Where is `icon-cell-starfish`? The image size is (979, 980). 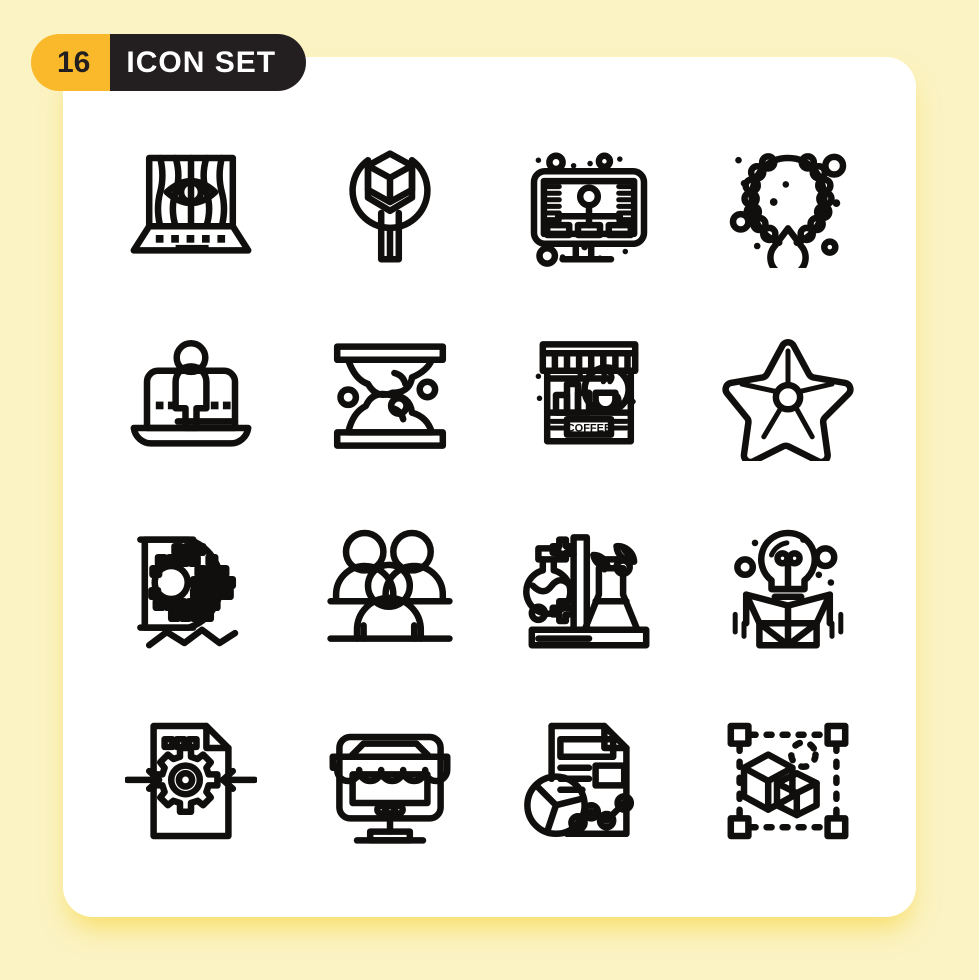
icon-cell-starfish is located at coordinates (788, 394).